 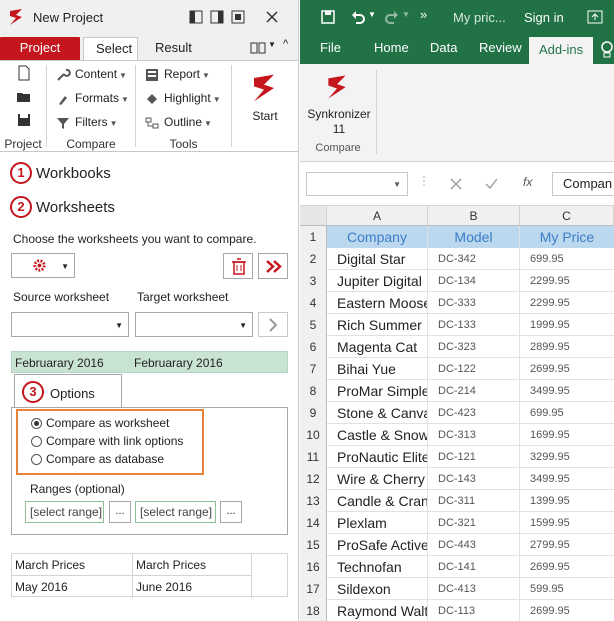 What do you see at coordinates (377, 237) in the screenshot?
I see `cell-company-header: Company` at bounding box center [377, 237].